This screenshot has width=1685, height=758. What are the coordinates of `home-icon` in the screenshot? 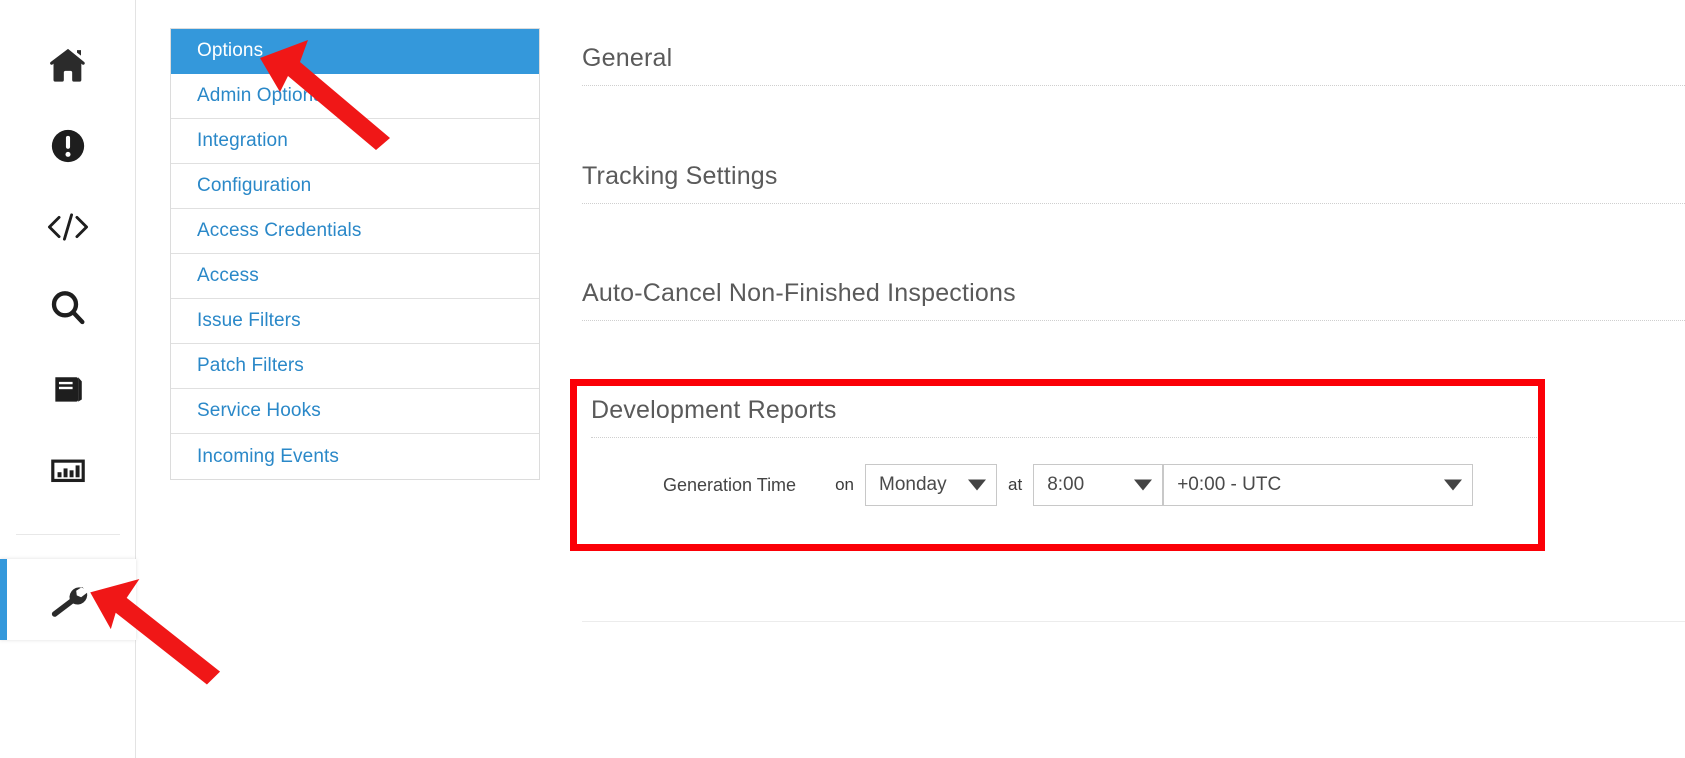 It's located at (68, 65).